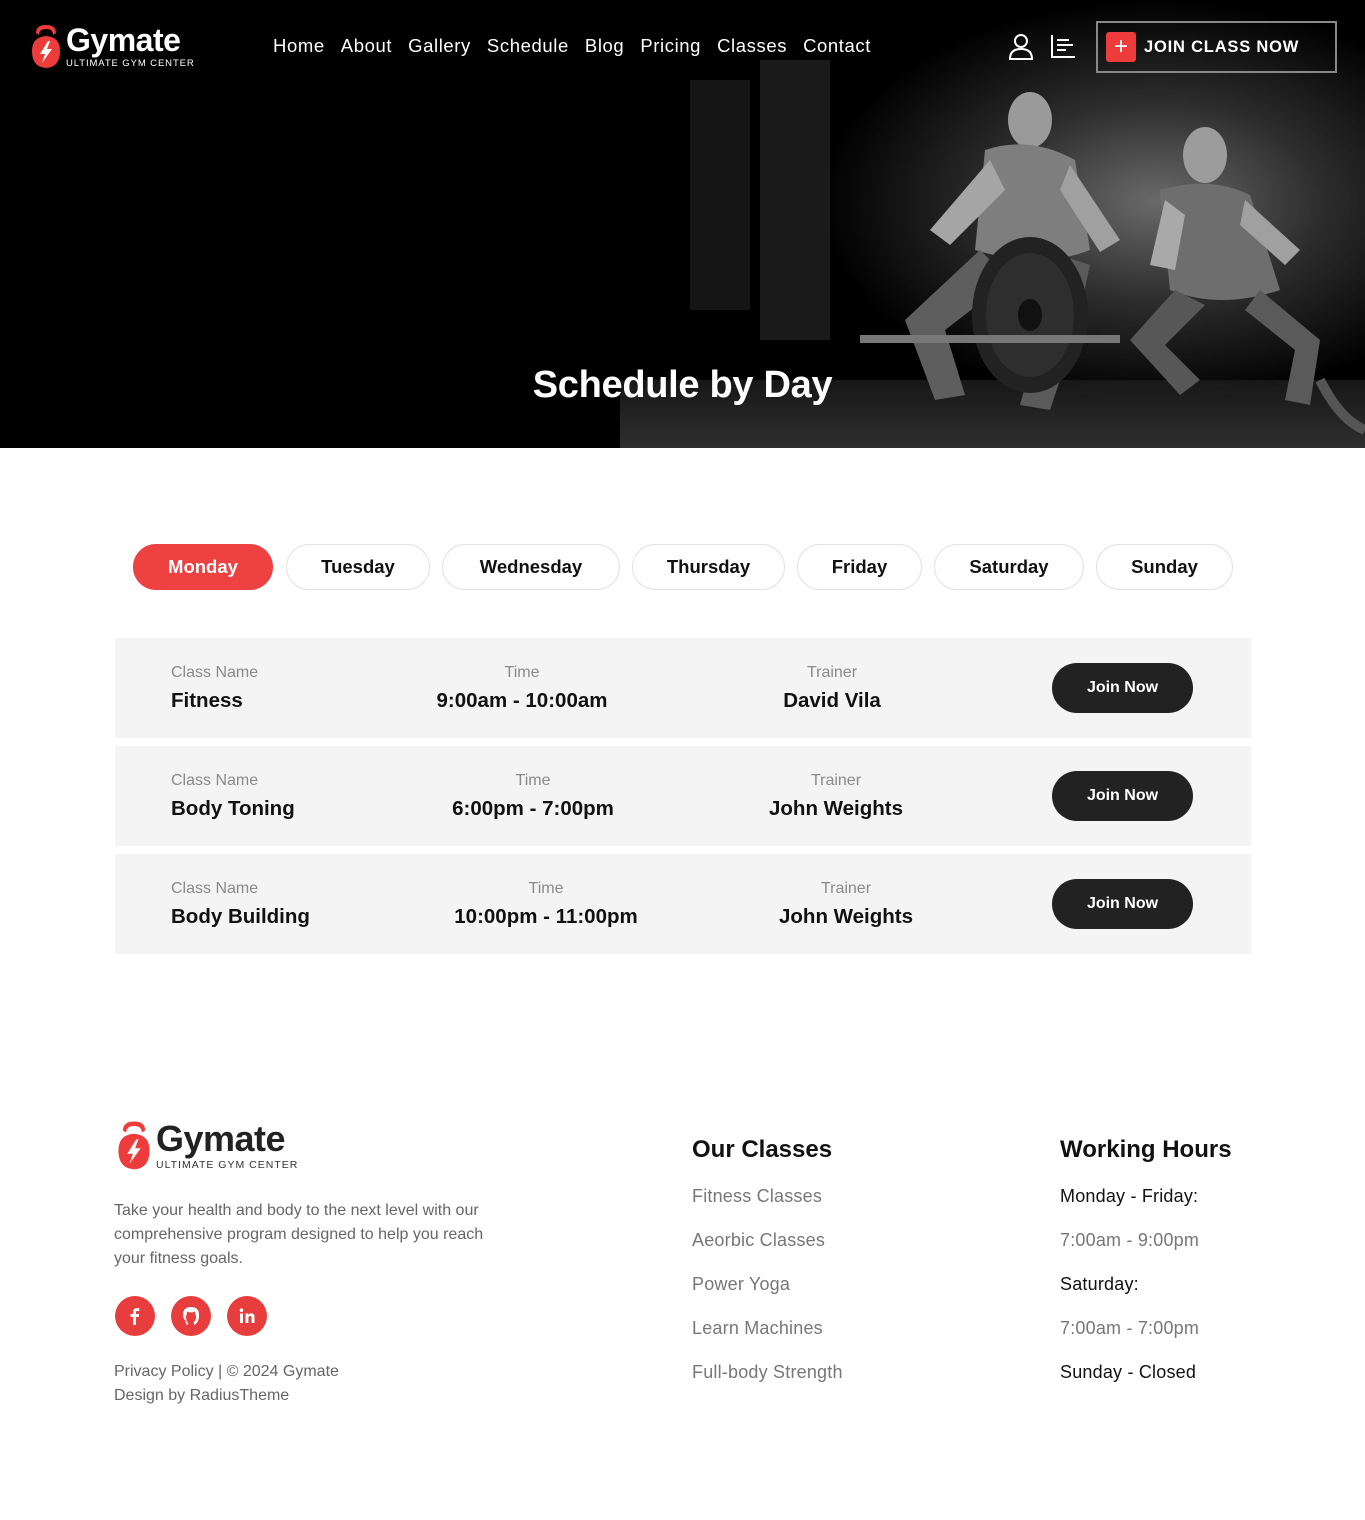  I want to click on align-left-icon, so click(1063, 46).